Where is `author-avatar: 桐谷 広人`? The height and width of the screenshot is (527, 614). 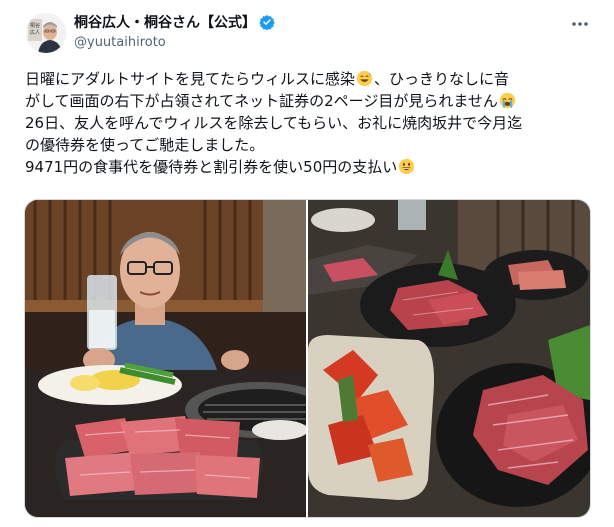
author-avatar: 桐谷 広人 is located at coordinates (46, 33).